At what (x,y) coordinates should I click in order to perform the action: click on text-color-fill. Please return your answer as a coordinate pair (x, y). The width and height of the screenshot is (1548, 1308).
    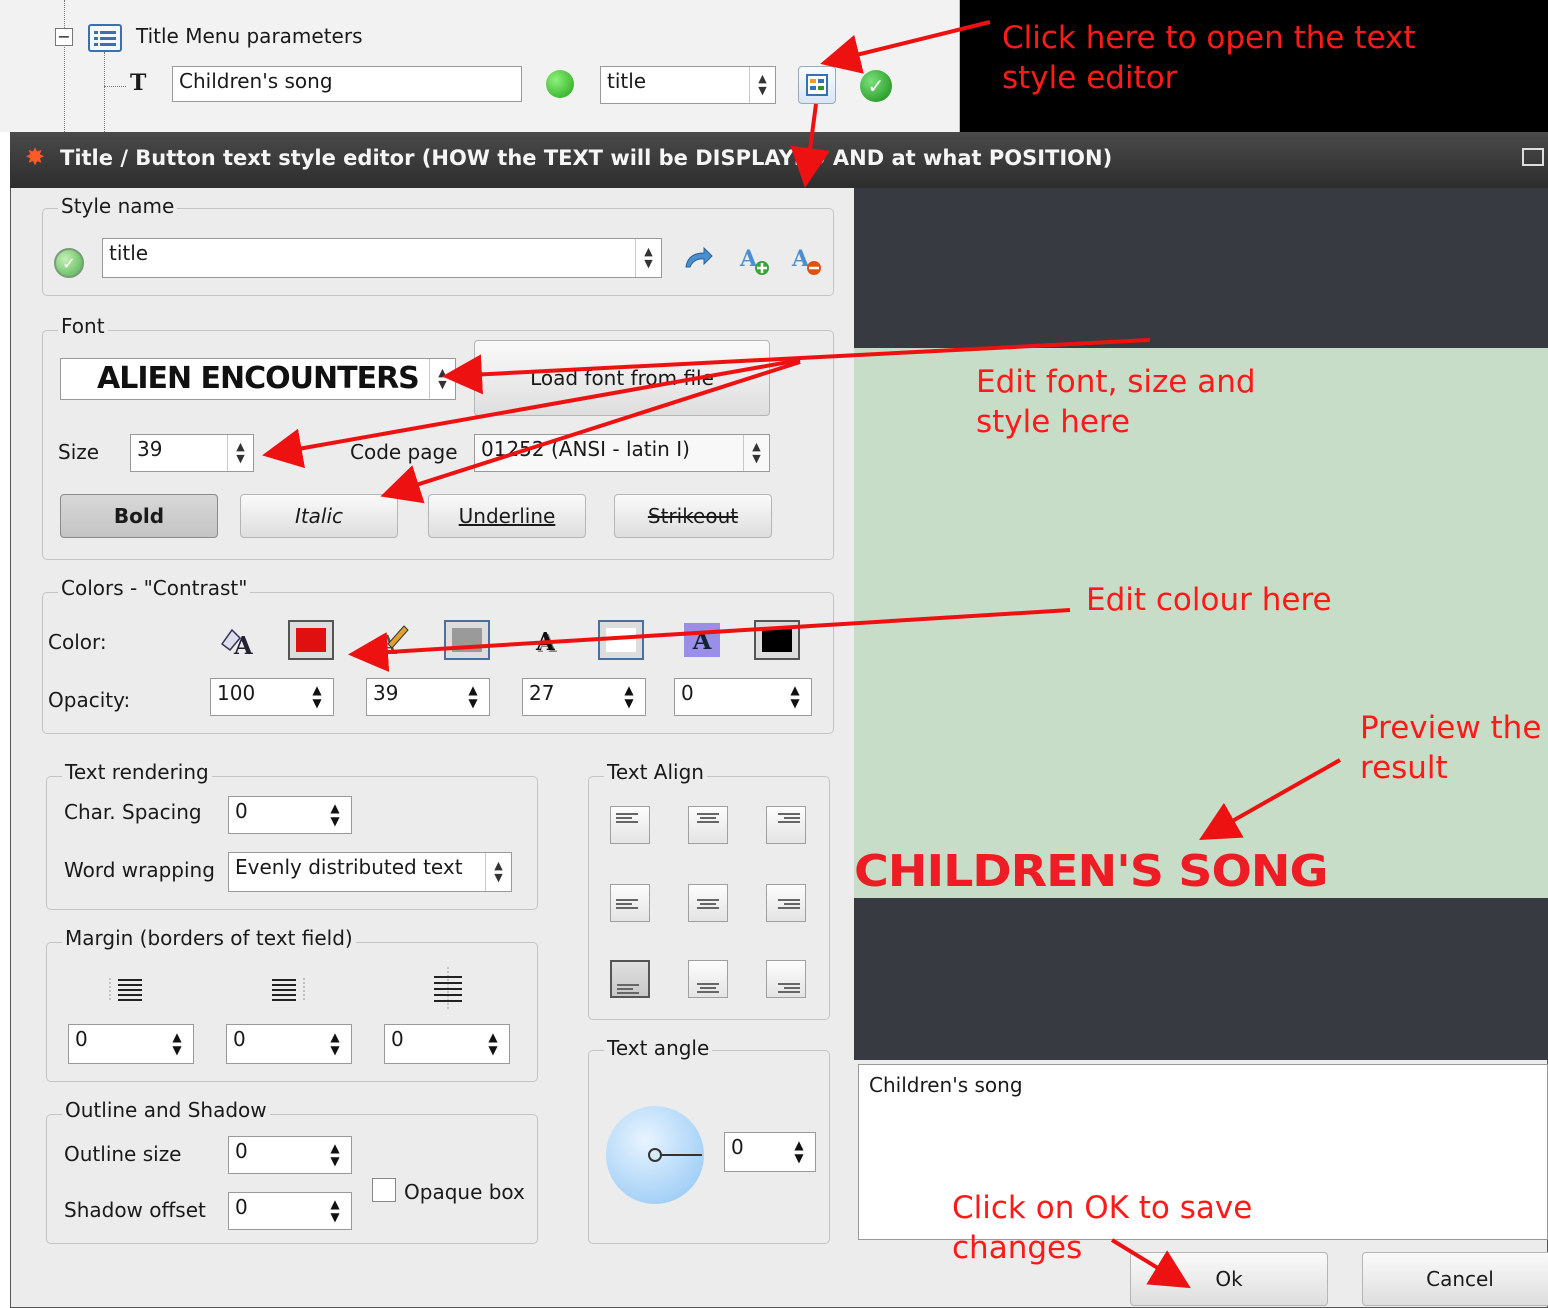
    Looking at the image, I should click on (311, 640).